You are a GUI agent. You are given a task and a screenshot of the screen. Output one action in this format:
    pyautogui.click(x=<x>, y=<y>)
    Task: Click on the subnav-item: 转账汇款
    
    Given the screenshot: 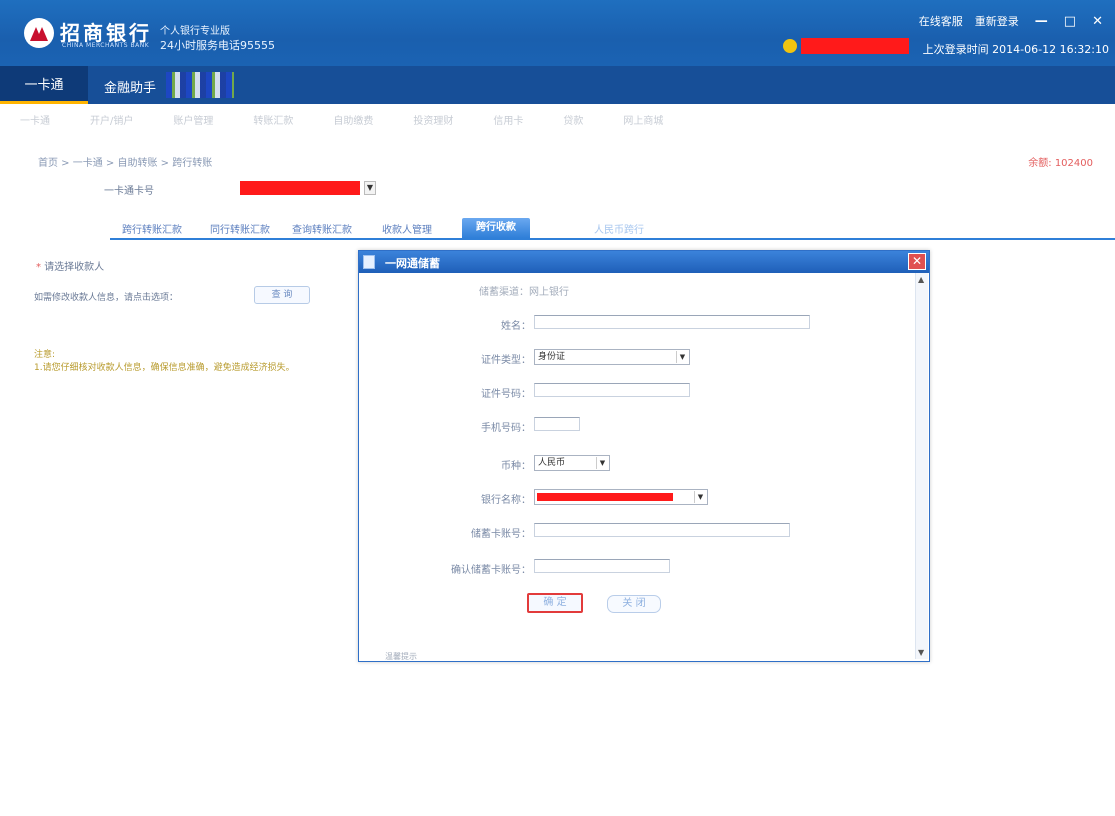 What is the action you would take?
    pyautogui.click(x=273, y=119)
    